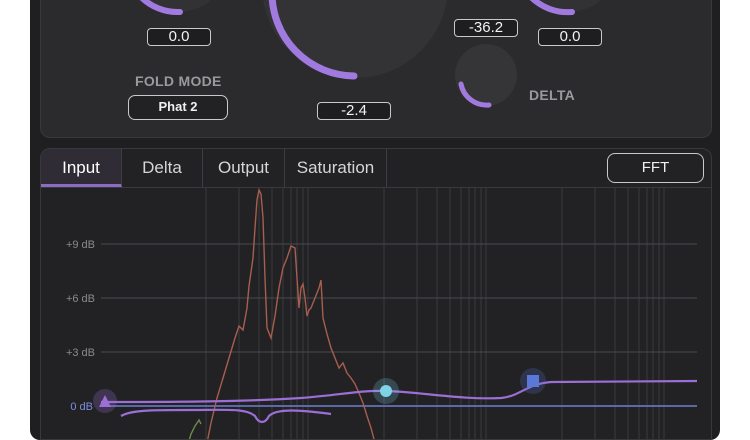 Image resolution: width=750 pixels, height=440 pixels. I want to click on left-knob-value: 0.0, so click(179, 37).